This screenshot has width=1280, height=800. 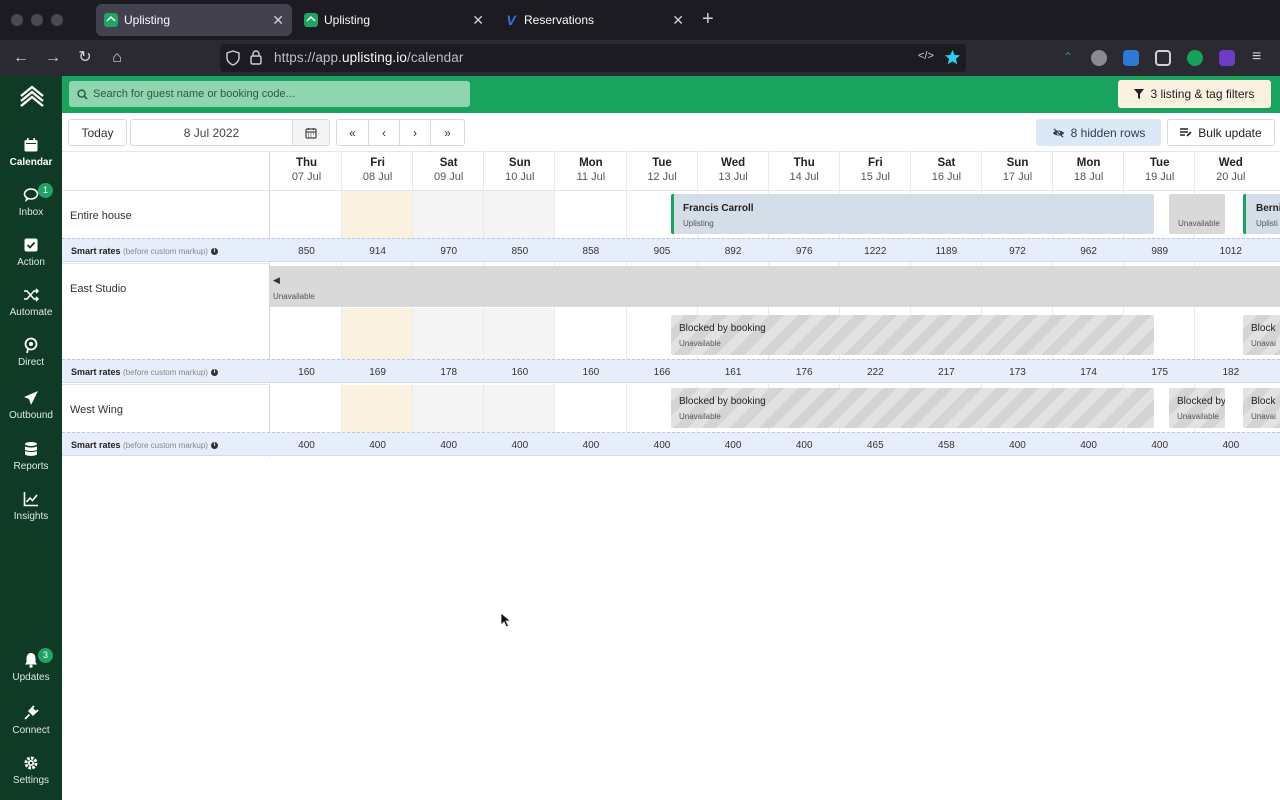 I want to click on window-minimize-dot, so click(x=37, y=20).